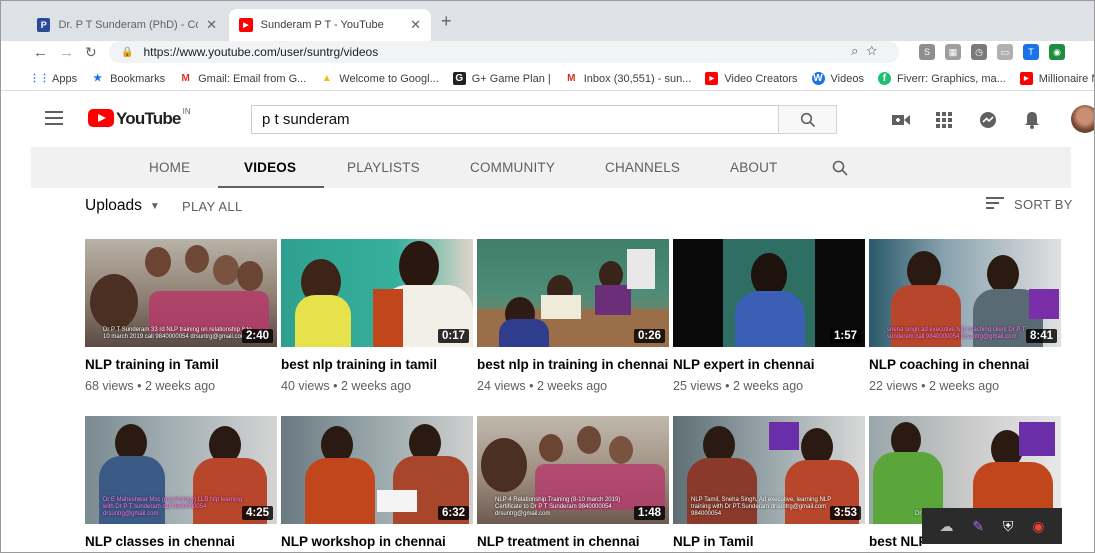 This screenshot has height=553, width=1095. Describe the element at coordinates (326, 78) in the screenshot. I see `google-drive-icon: ▲` at that location.